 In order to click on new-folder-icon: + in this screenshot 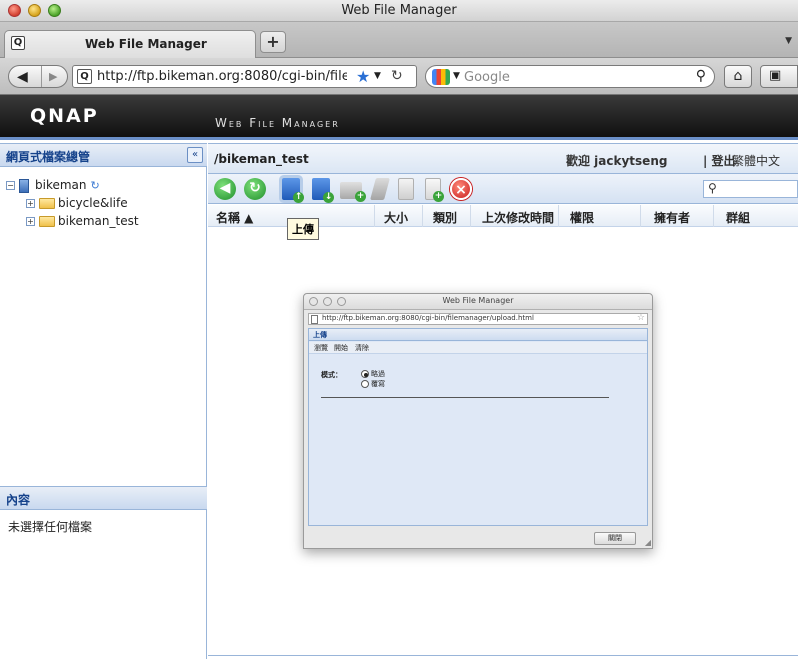, I will do `click(353, 192)`.